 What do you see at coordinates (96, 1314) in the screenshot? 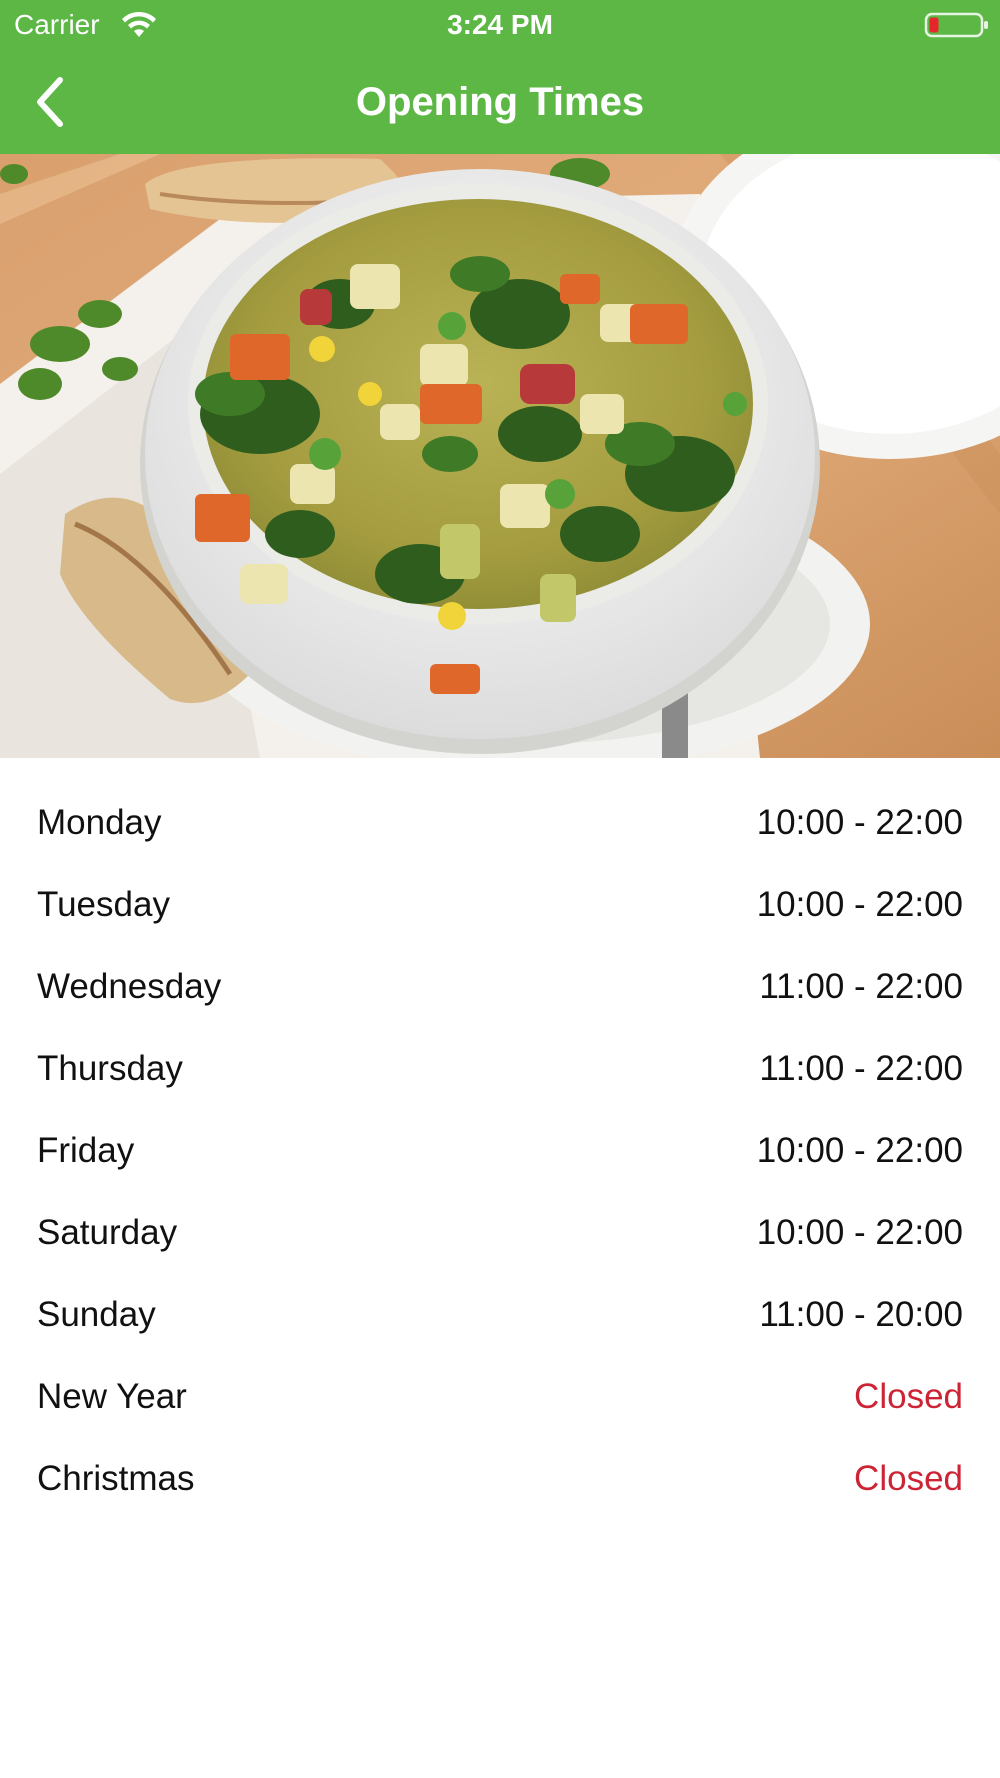
I see `day-label: Sunday` at bounding box center [96, 1314].